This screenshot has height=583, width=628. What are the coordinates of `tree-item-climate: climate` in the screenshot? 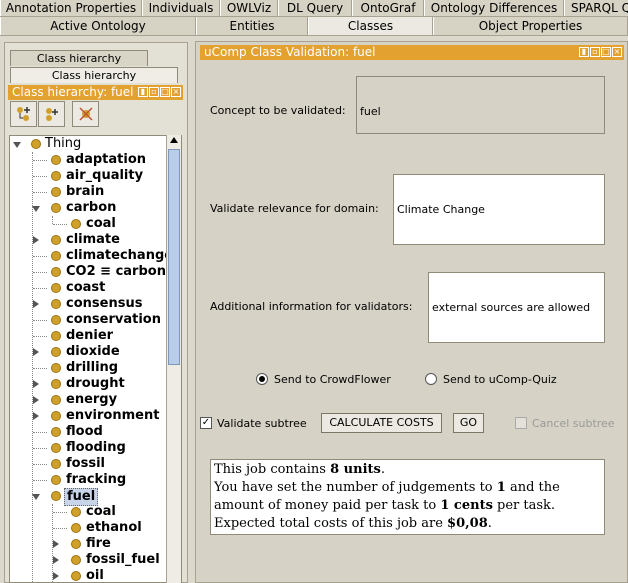 It's located at (92, 240).